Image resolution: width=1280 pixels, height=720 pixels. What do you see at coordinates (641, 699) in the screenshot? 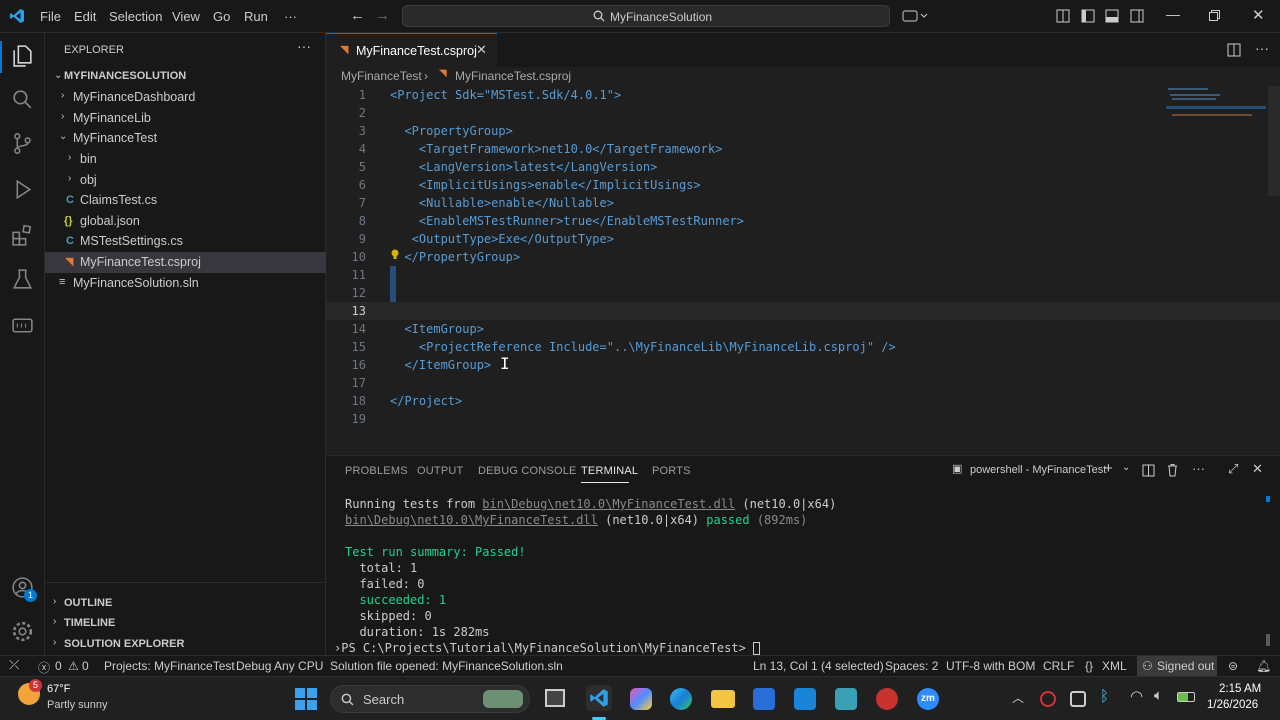
I see `copilot-app-icon` at bounding box center [641, 699].